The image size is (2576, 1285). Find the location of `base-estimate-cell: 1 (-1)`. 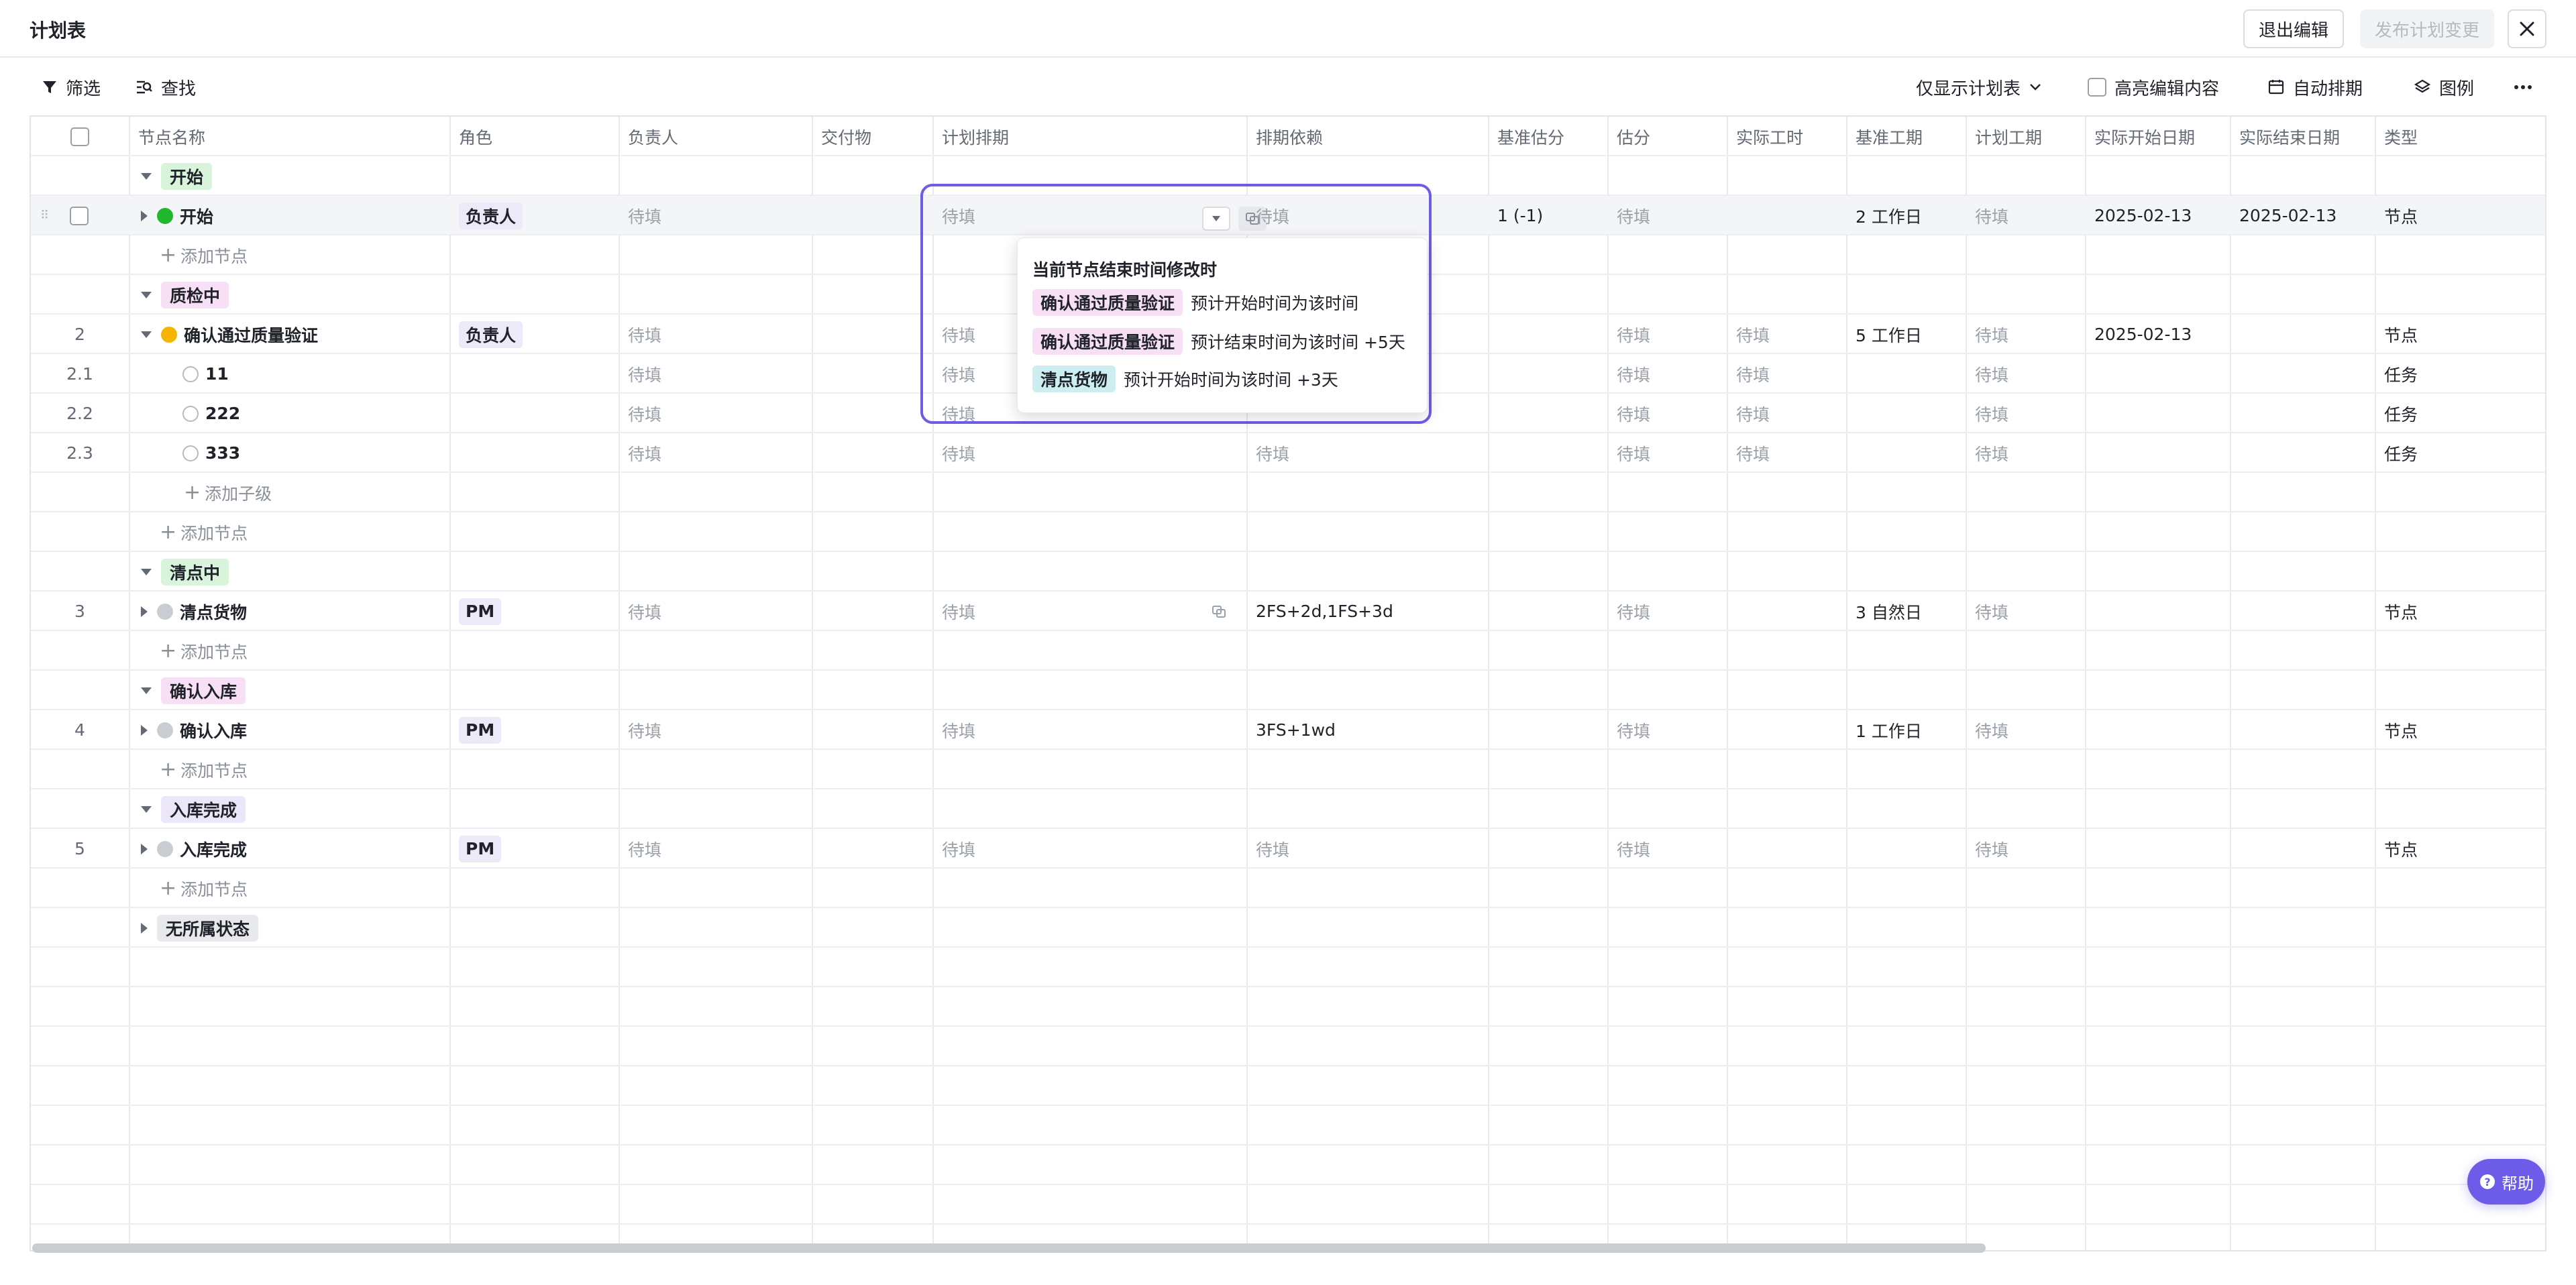

base-estimate-cell: 1 (-1) is located at coordinates (1520, 215).